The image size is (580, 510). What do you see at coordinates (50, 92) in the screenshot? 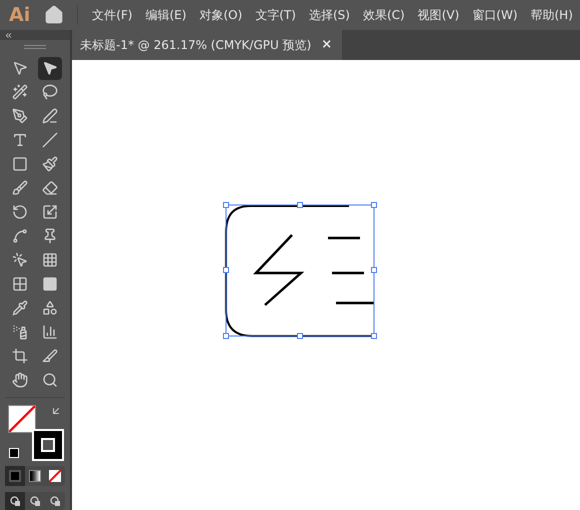
I see `lasso-icon` at bounding box center [50, 92].